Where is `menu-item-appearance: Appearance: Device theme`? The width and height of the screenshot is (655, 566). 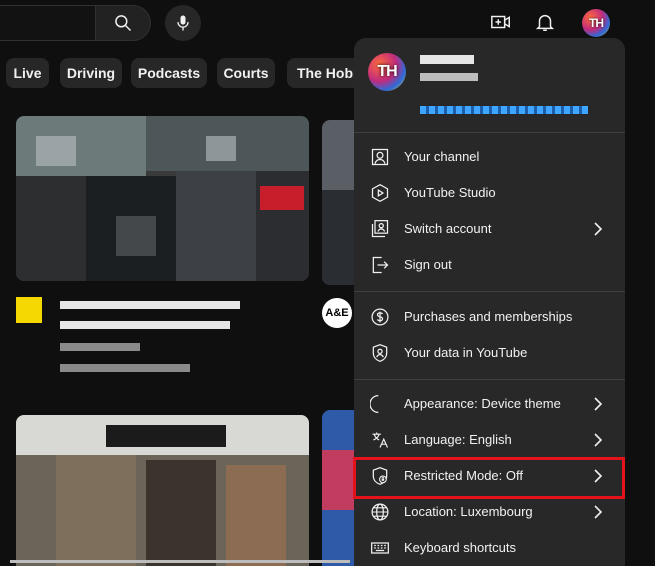 menu-item-appearance: Appearance: Device theme is located at coordinates (489, 404).